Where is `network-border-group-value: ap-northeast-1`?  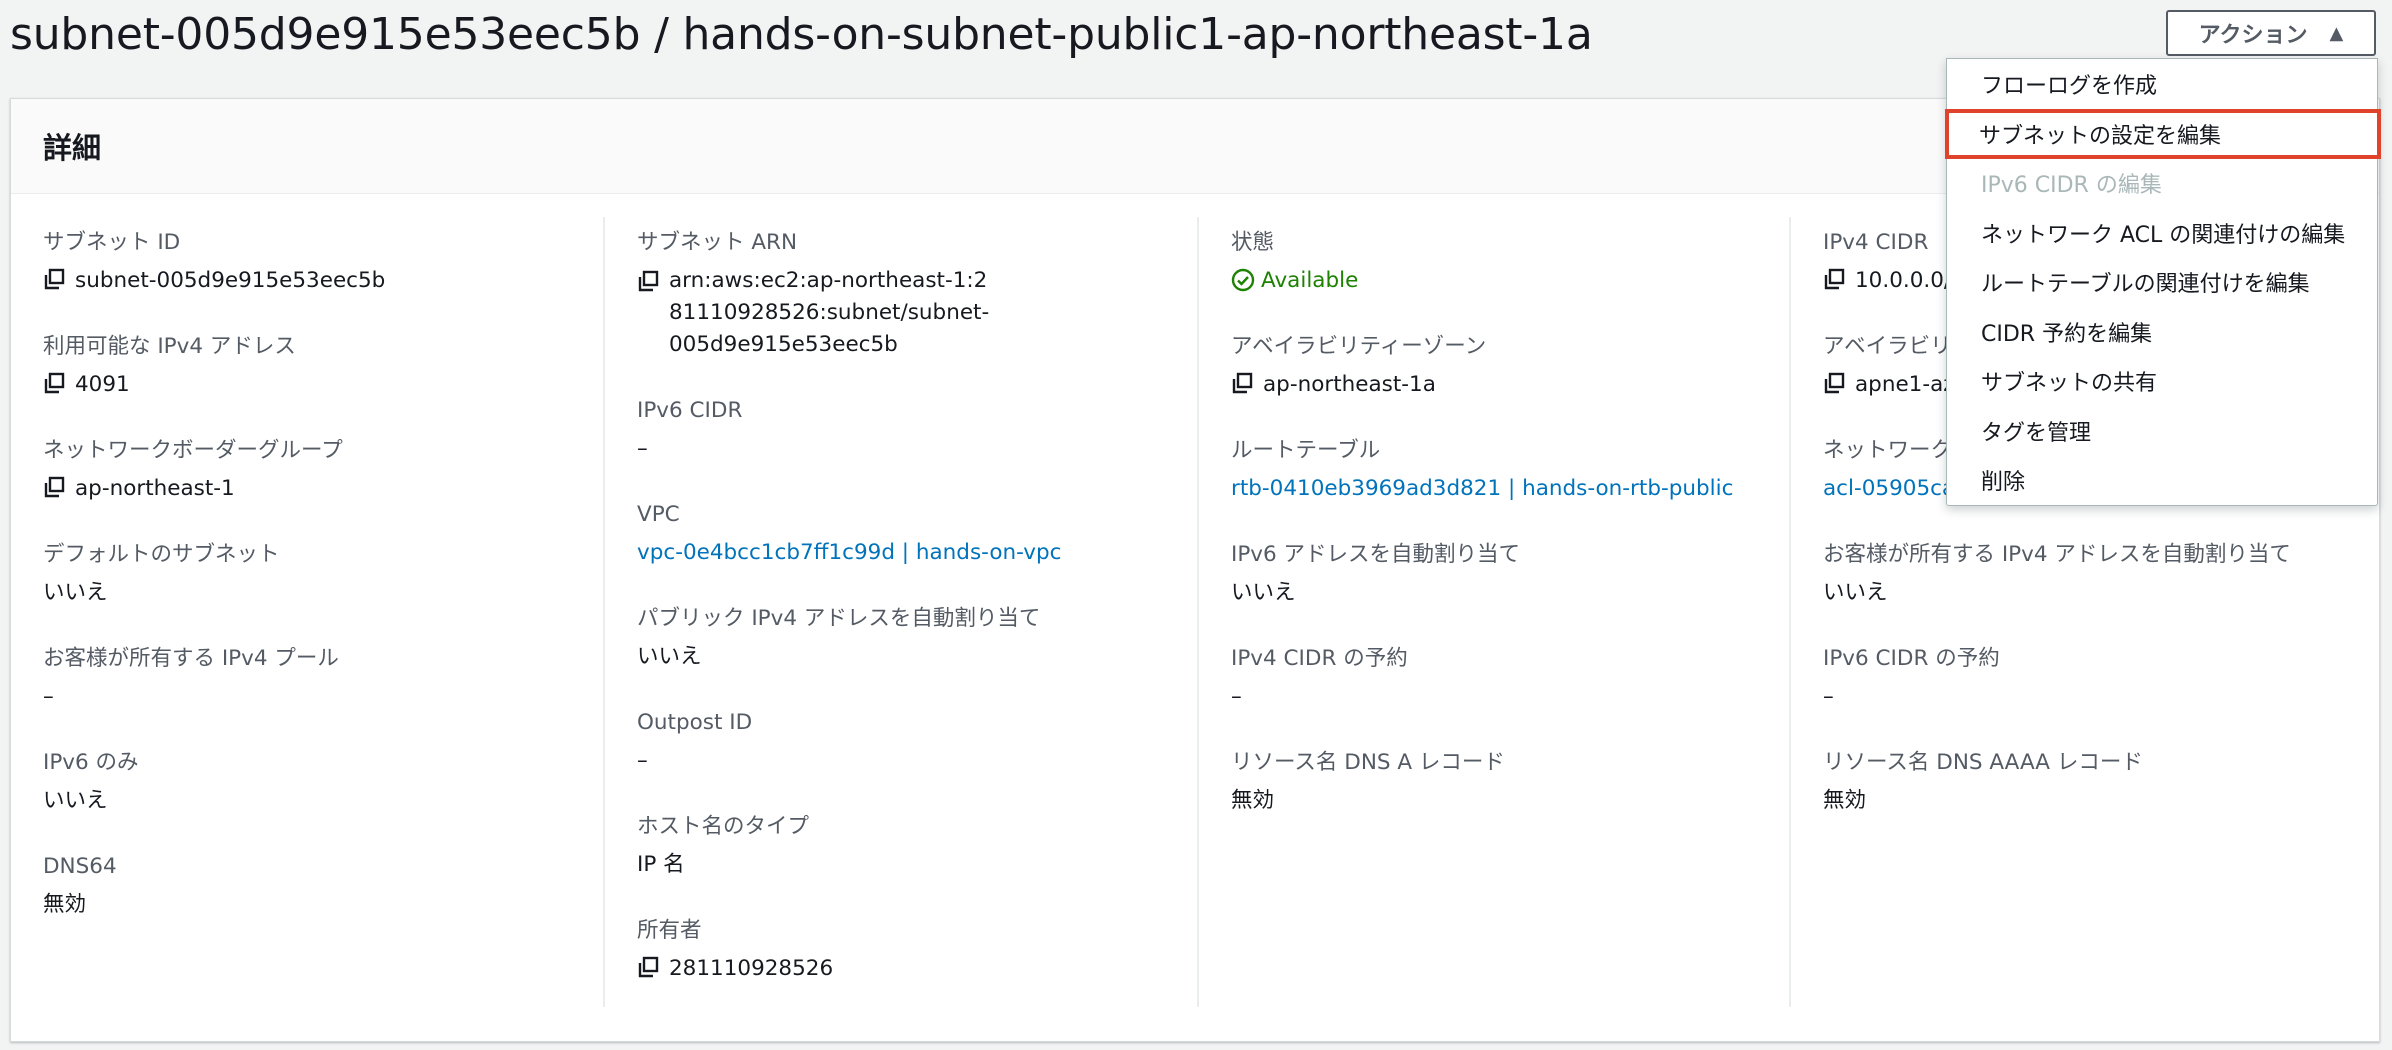 network-border-group-value: ap-northeast-1 is located at coordinates (155, 488).